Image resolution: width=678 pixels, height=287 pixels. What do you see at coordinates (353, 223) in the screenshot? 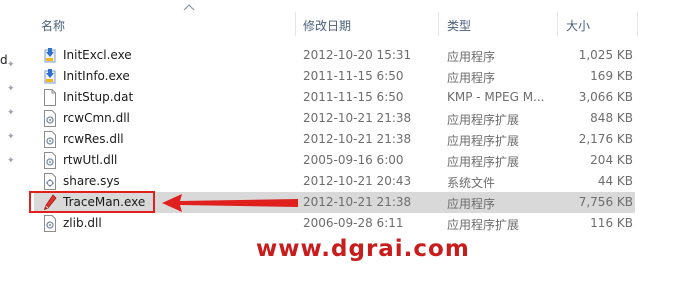
I see `file-date: 2006-09-28 6:11` at bounding box center [353, 223].